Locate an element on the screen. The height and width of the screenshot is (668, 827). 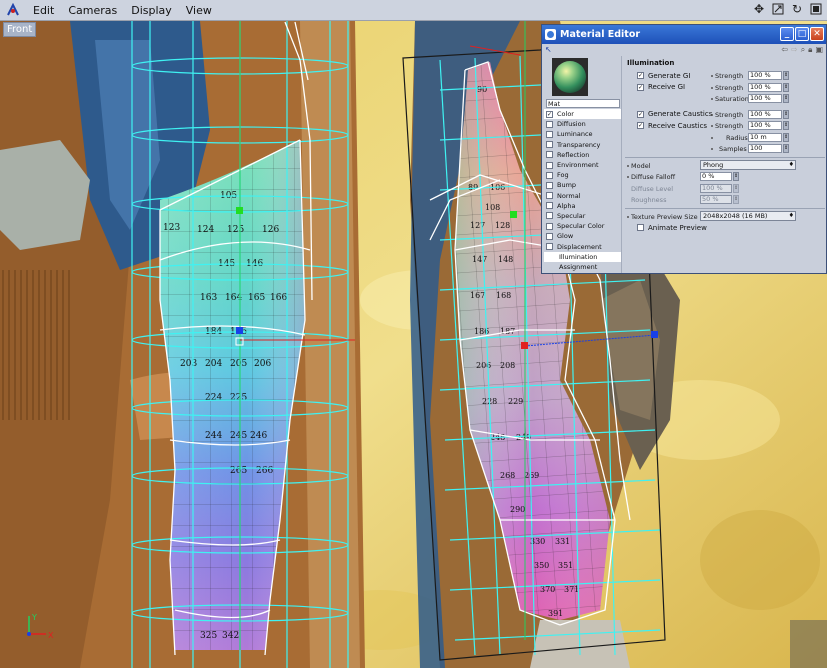
arrow-icon: ↖ is located at coordinates (548, 49).